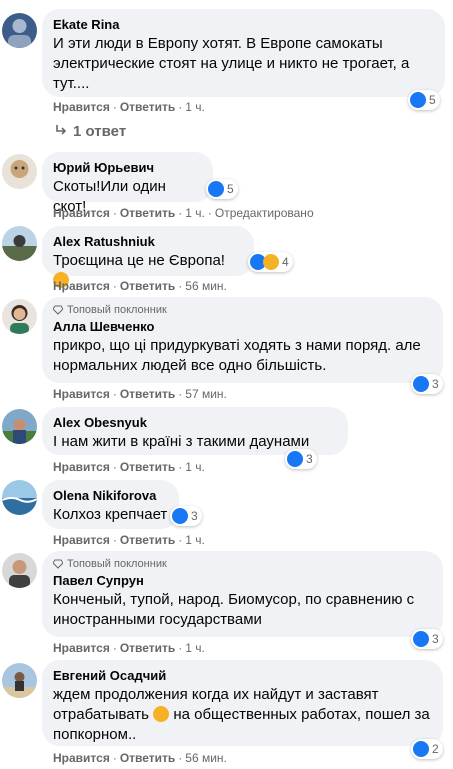  I want to click on reply-arrow-icon, so click(61, 131).